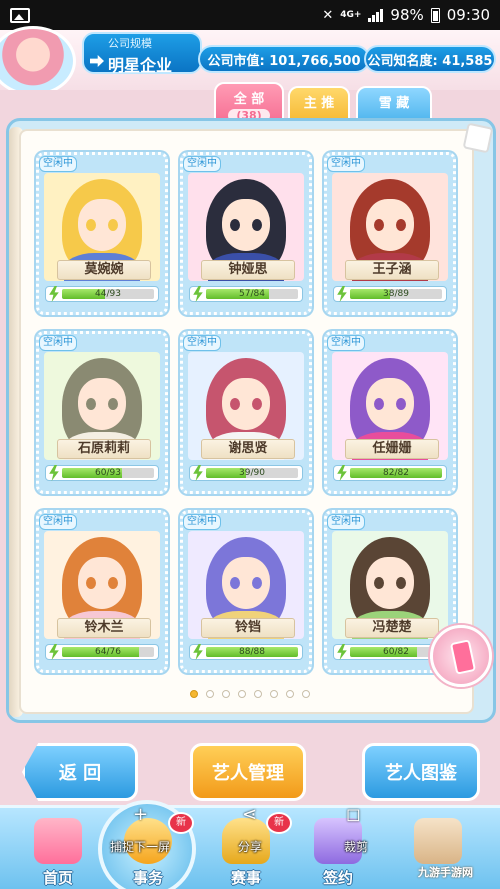 The height and width of the screenshot is (889, 500). Describe the element at coordinates (108, 652) in the screenshot. I see `stamina-value: 64/76` at that location.